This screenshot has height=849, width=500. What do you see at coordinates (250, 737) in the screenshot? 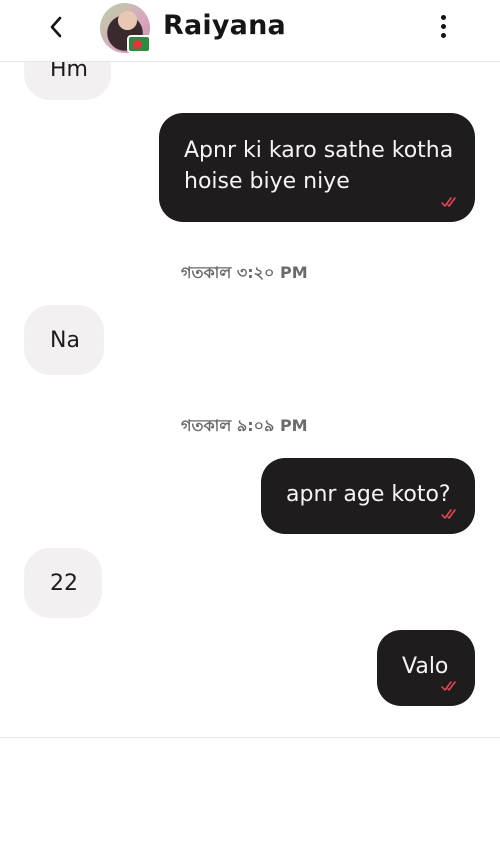
I see `divider` at bounding box center [250, 737].